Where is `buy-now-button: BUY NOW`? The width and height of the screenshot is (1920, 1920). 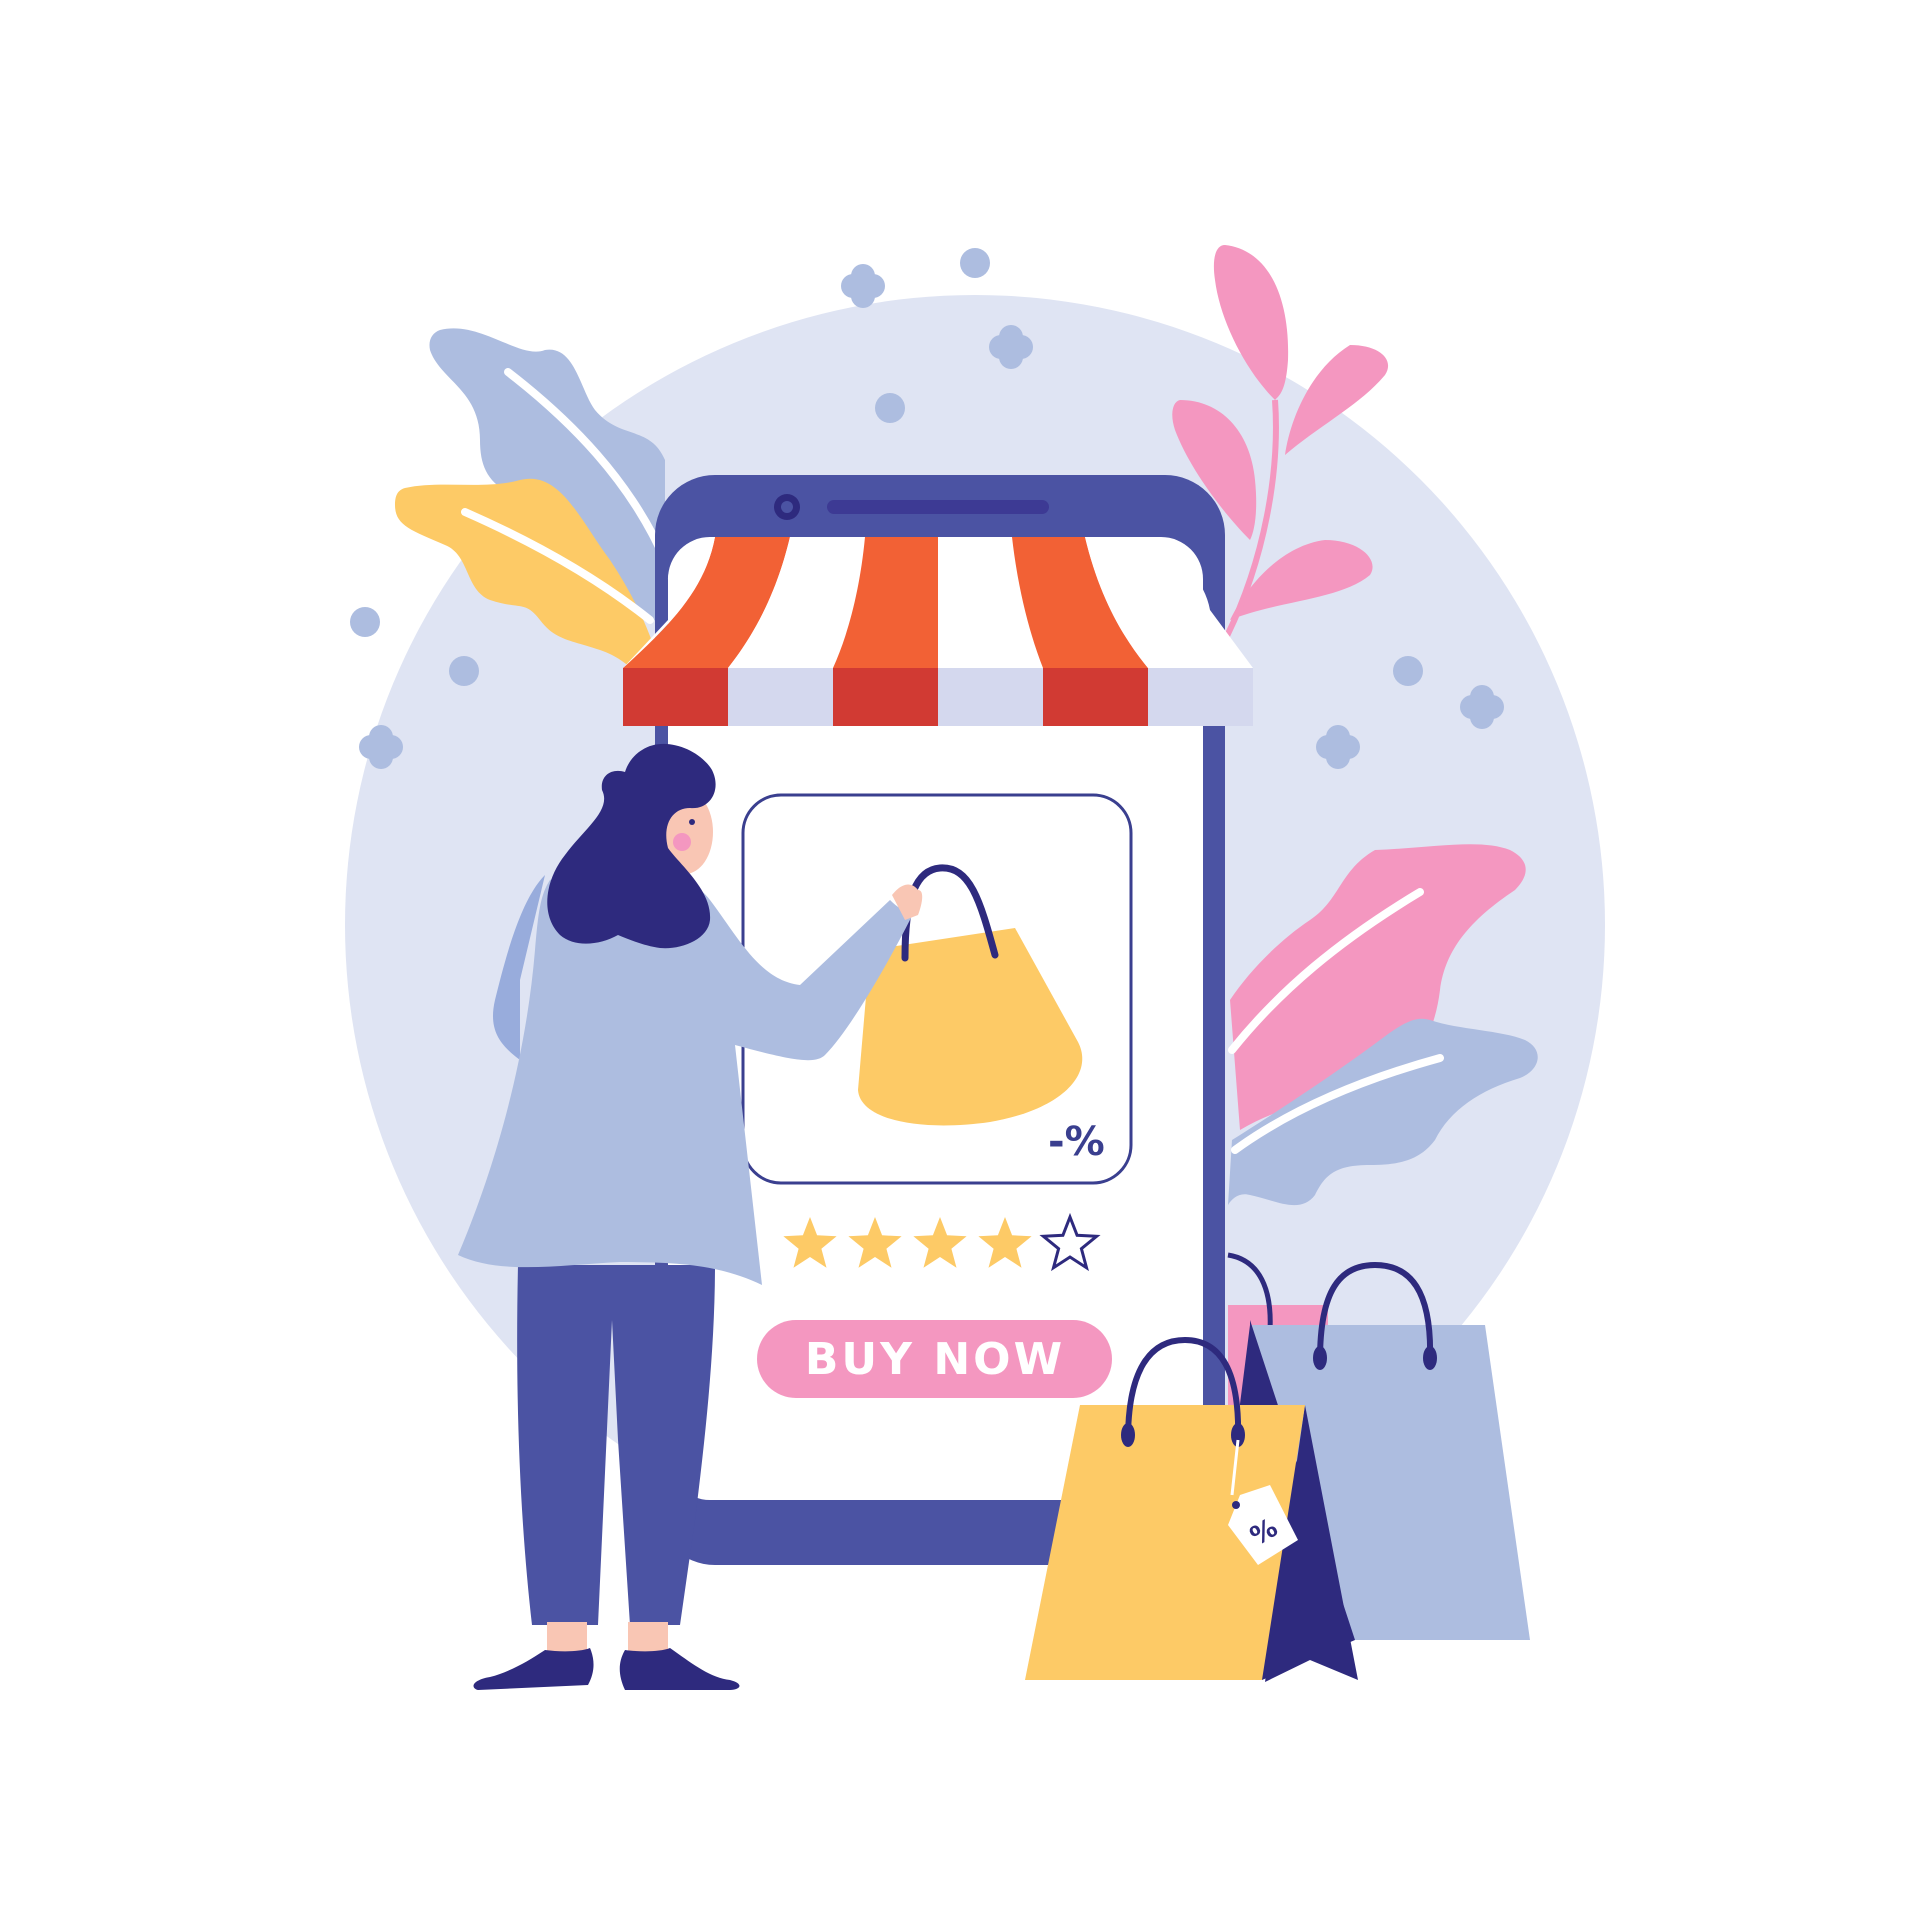 buy-now-button: BUY NOW is located at coordinates (934, 1359).